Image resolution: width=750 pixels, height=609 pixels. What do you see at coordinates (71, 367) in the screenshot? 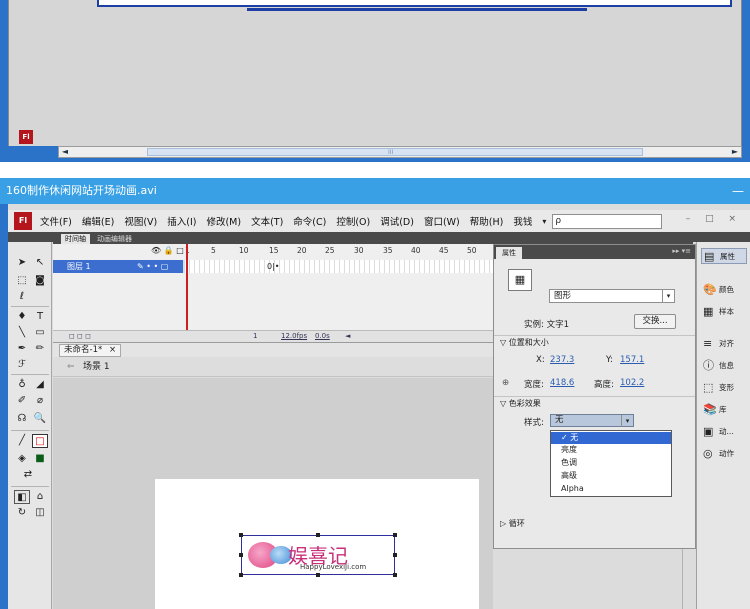
I see `back-arrow-icon: ⇐` at bounding box center [71, 367].